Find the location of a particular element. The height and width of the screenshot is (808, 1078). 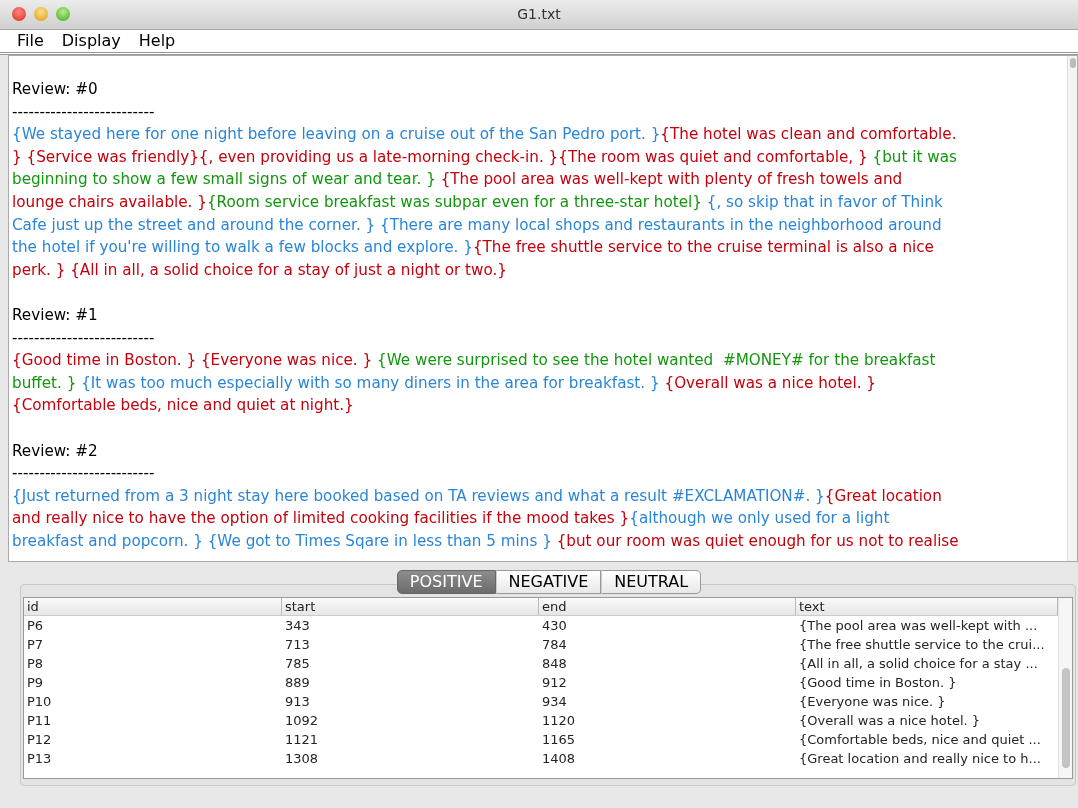

column-header: end is located at coordinates (667, 606).